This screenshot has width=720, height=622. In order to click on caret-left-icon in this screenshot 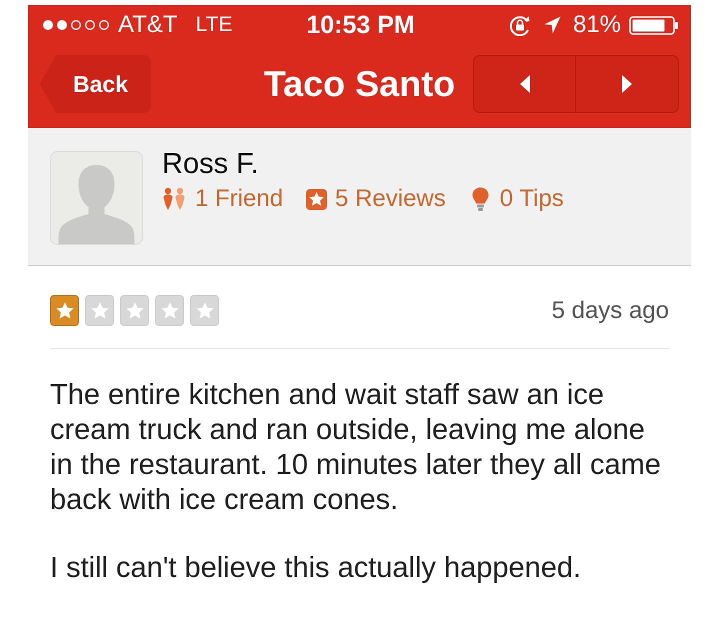, I will do `click(524, 84)`.